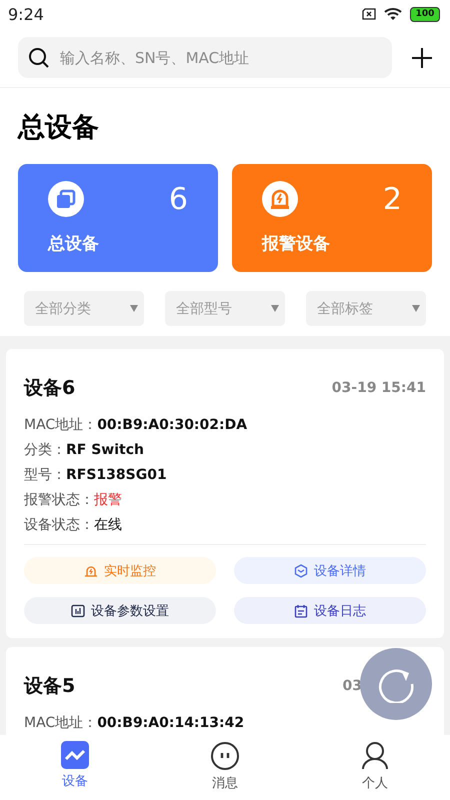 The width and height of the screenshot is (450, 800). Describe the element at coordinates (366, 308) in the screenshot. I see `filter-dropdown: 全部标签` at that location.